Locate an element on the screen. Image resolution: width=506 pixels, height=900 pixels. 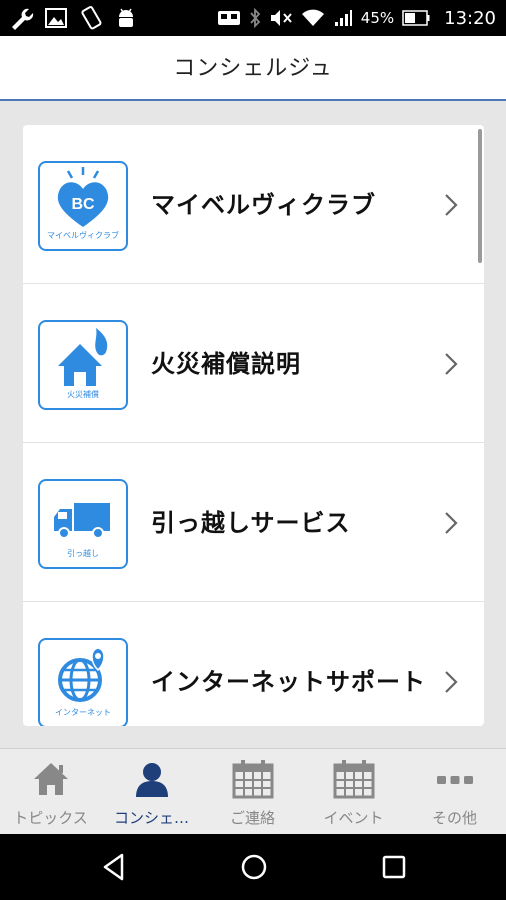
icon-caption: マイベルヴィクラブ is located at coordinates (83, 235).